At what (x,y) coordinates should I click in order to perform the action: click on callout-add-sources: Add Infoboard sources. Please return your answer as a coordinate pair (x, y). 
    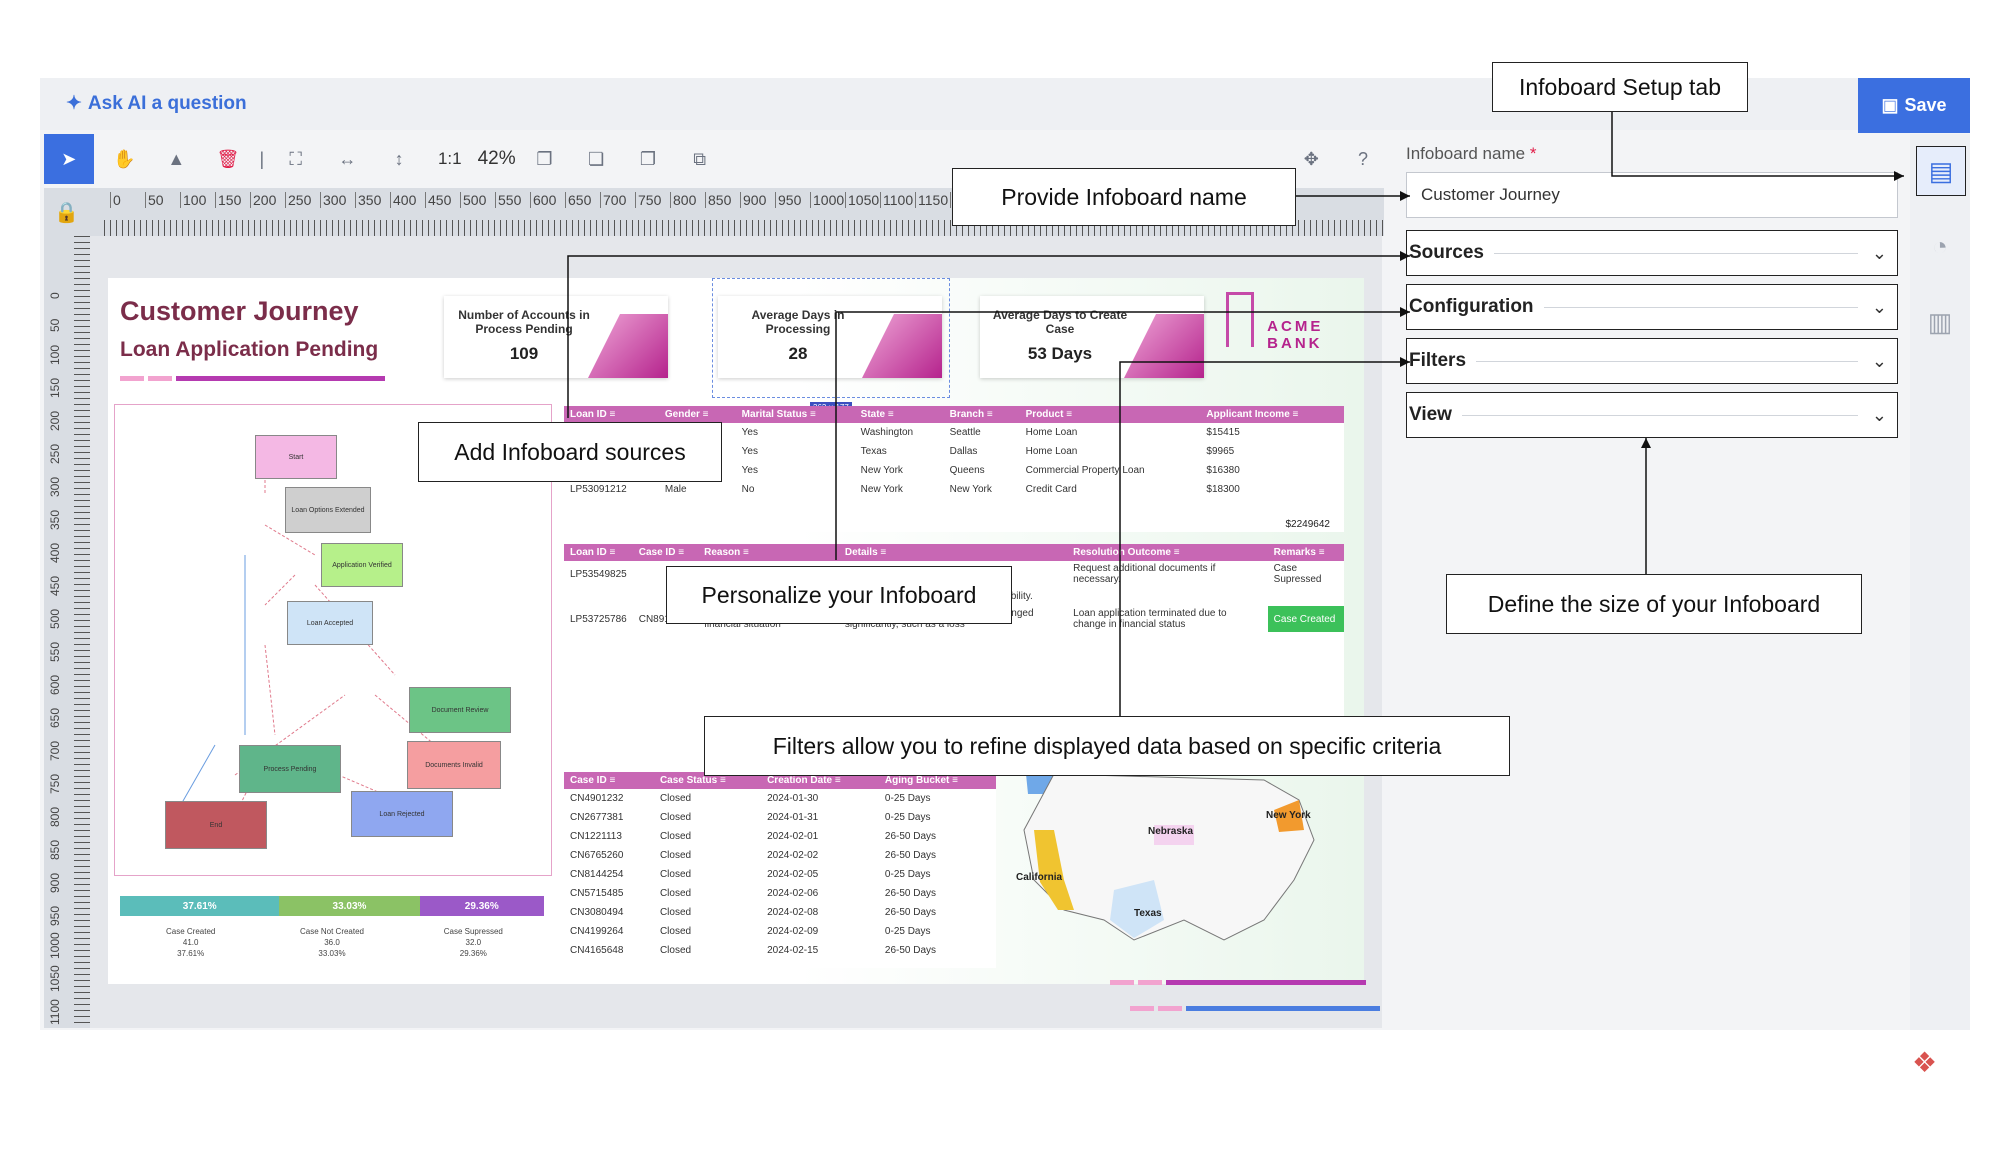
    Looking at the image, I should click on (570, 452).